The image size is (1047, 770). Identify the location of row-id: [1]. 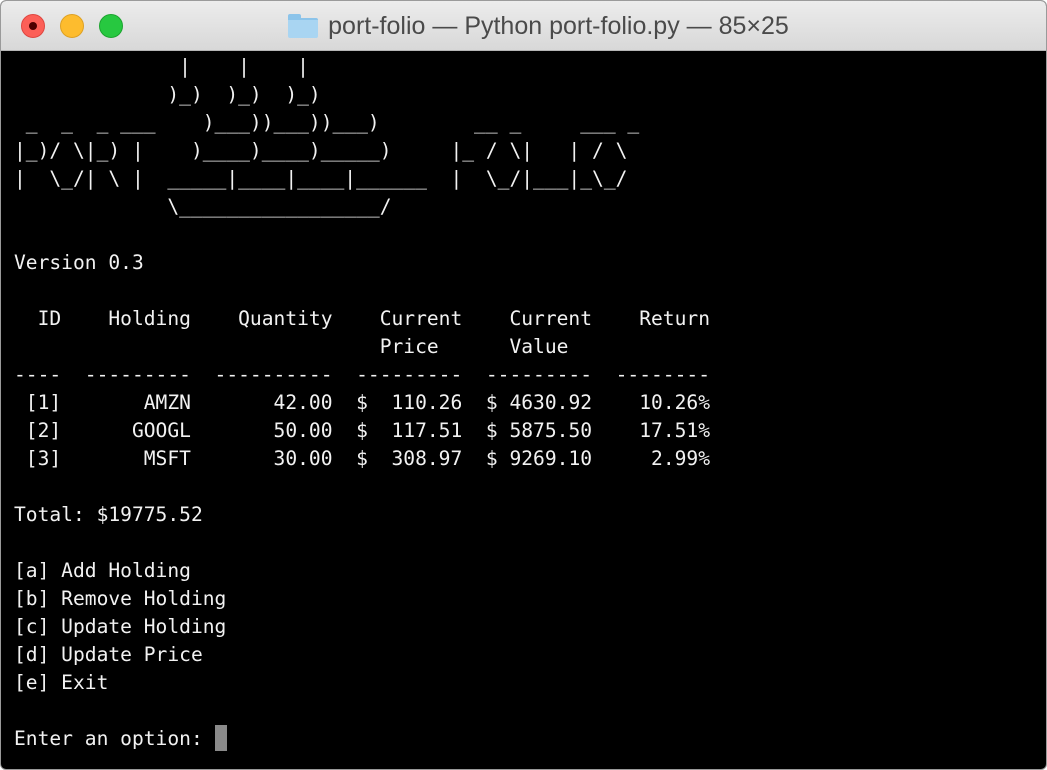
(38, 402).